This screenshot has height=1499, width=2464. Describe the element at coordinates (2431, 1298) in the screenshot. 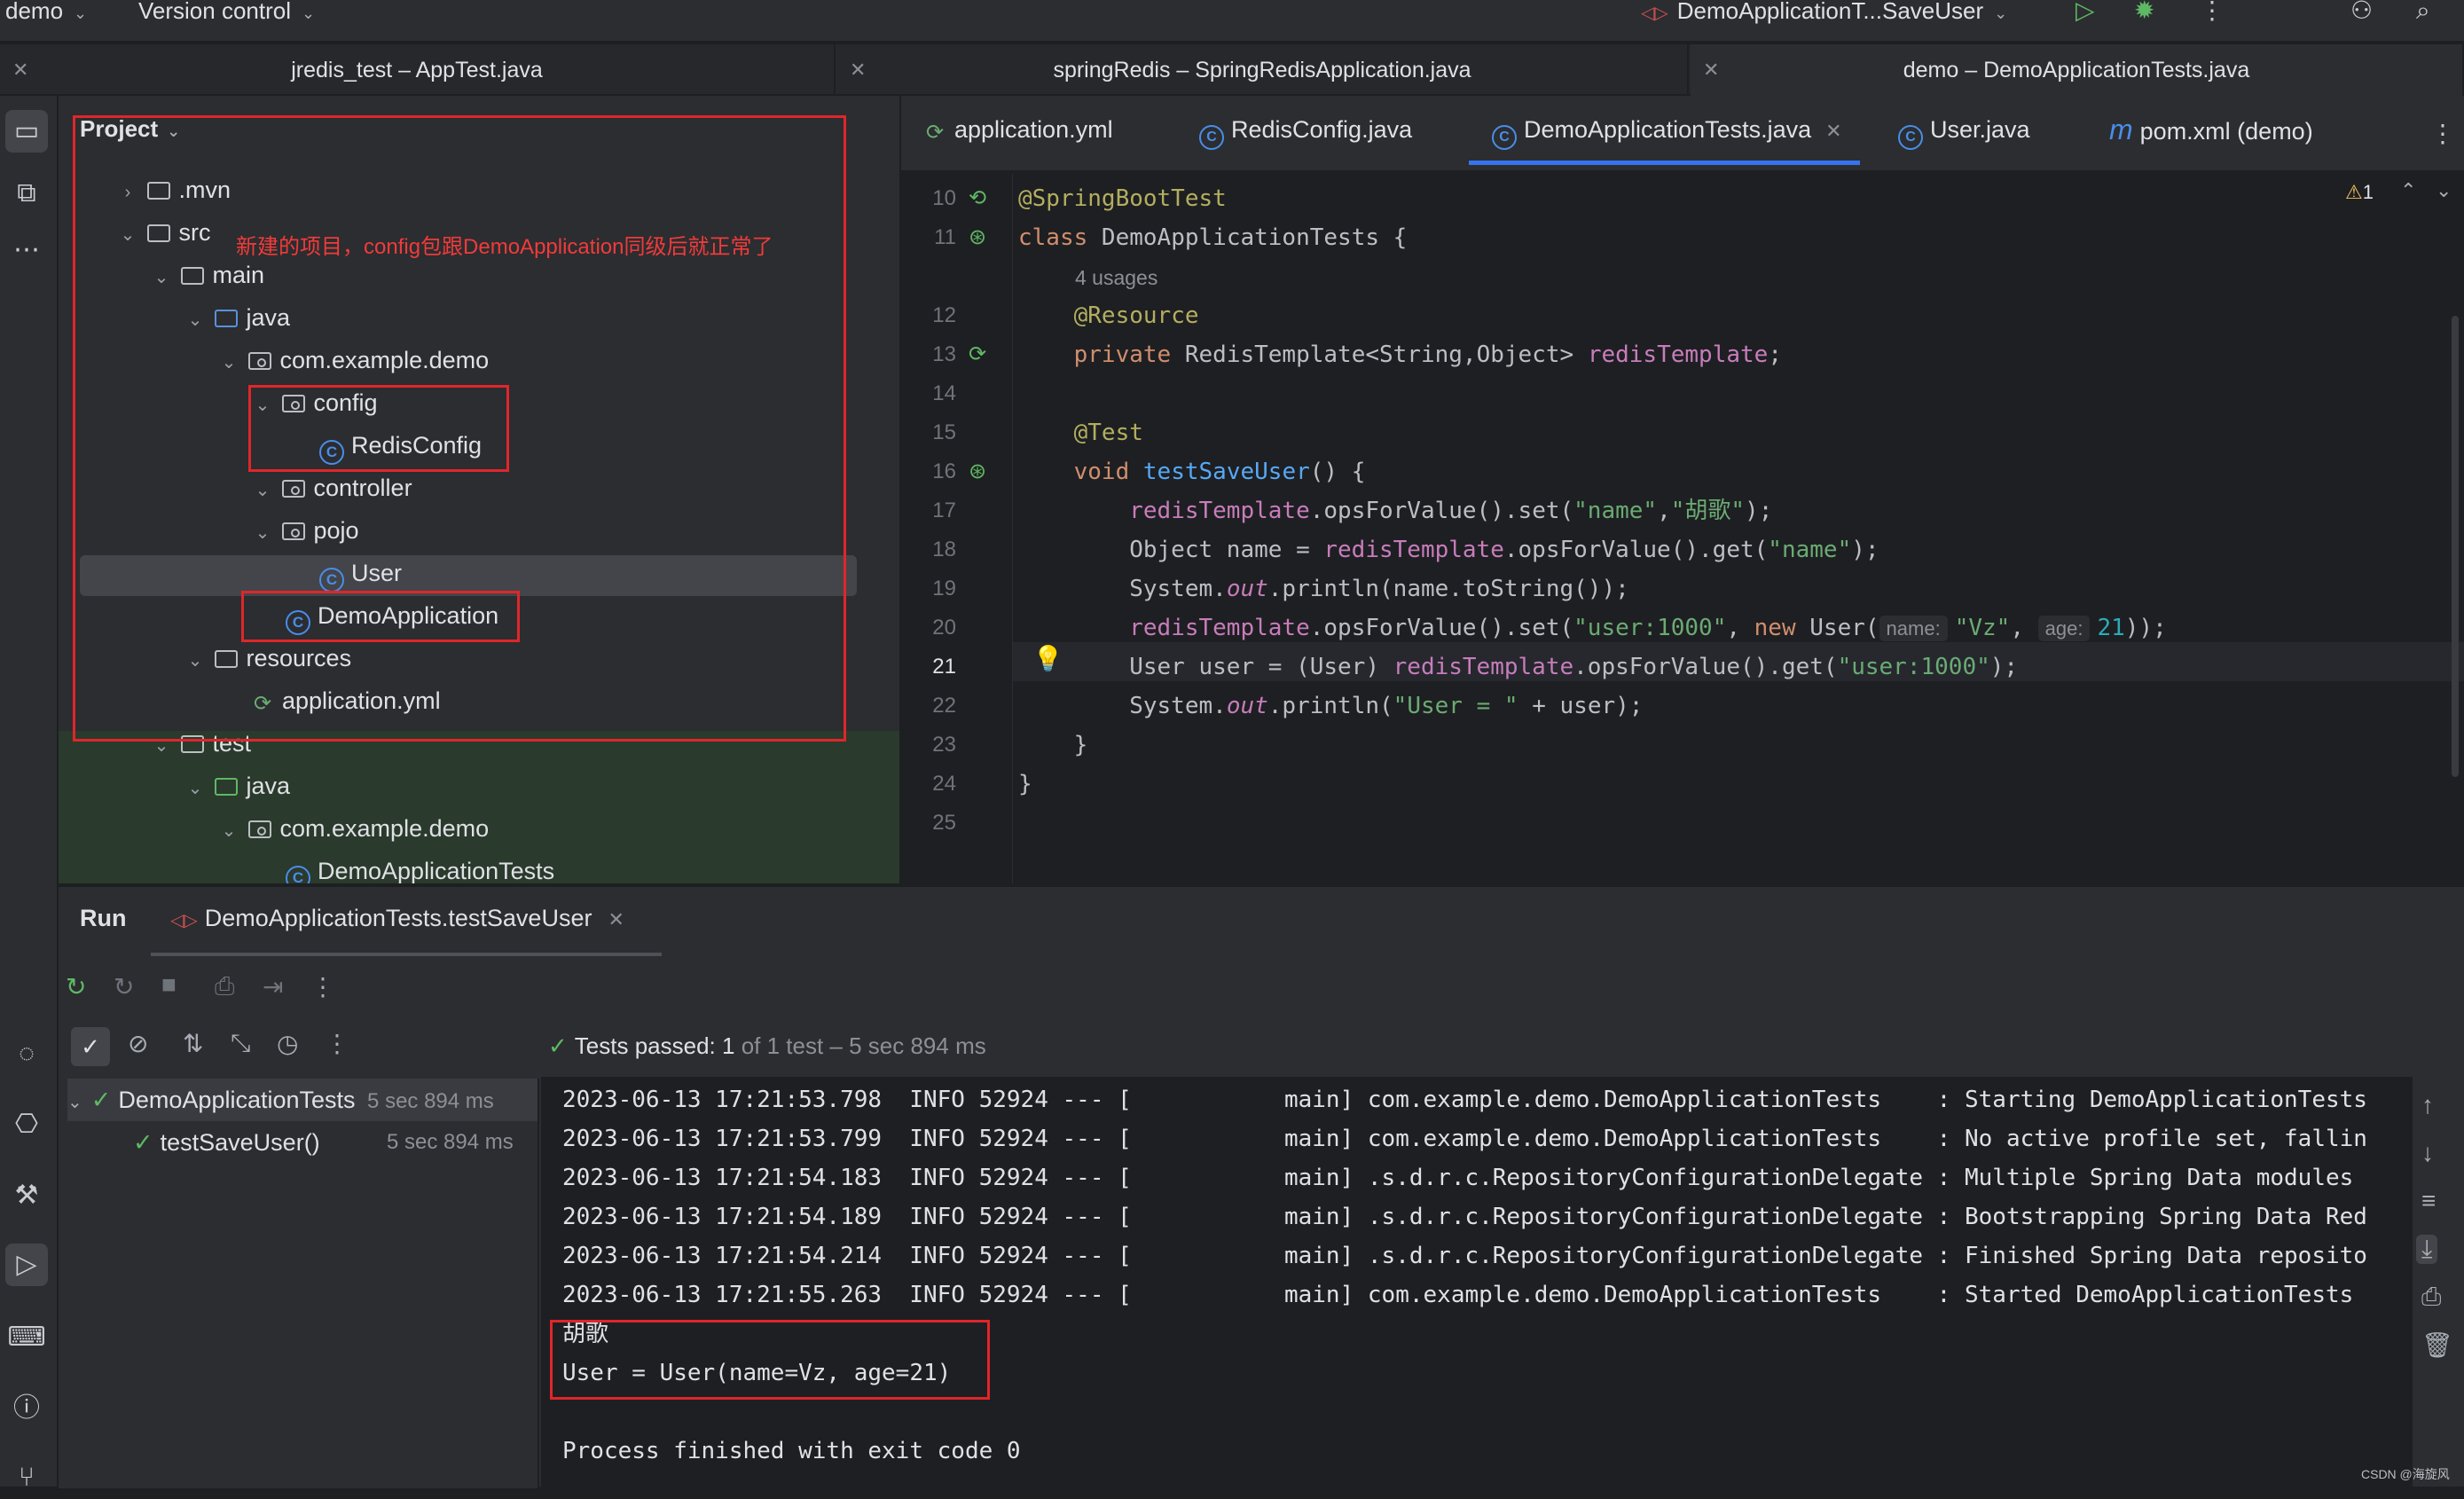

I see `print-icon: ⎙` at that location.